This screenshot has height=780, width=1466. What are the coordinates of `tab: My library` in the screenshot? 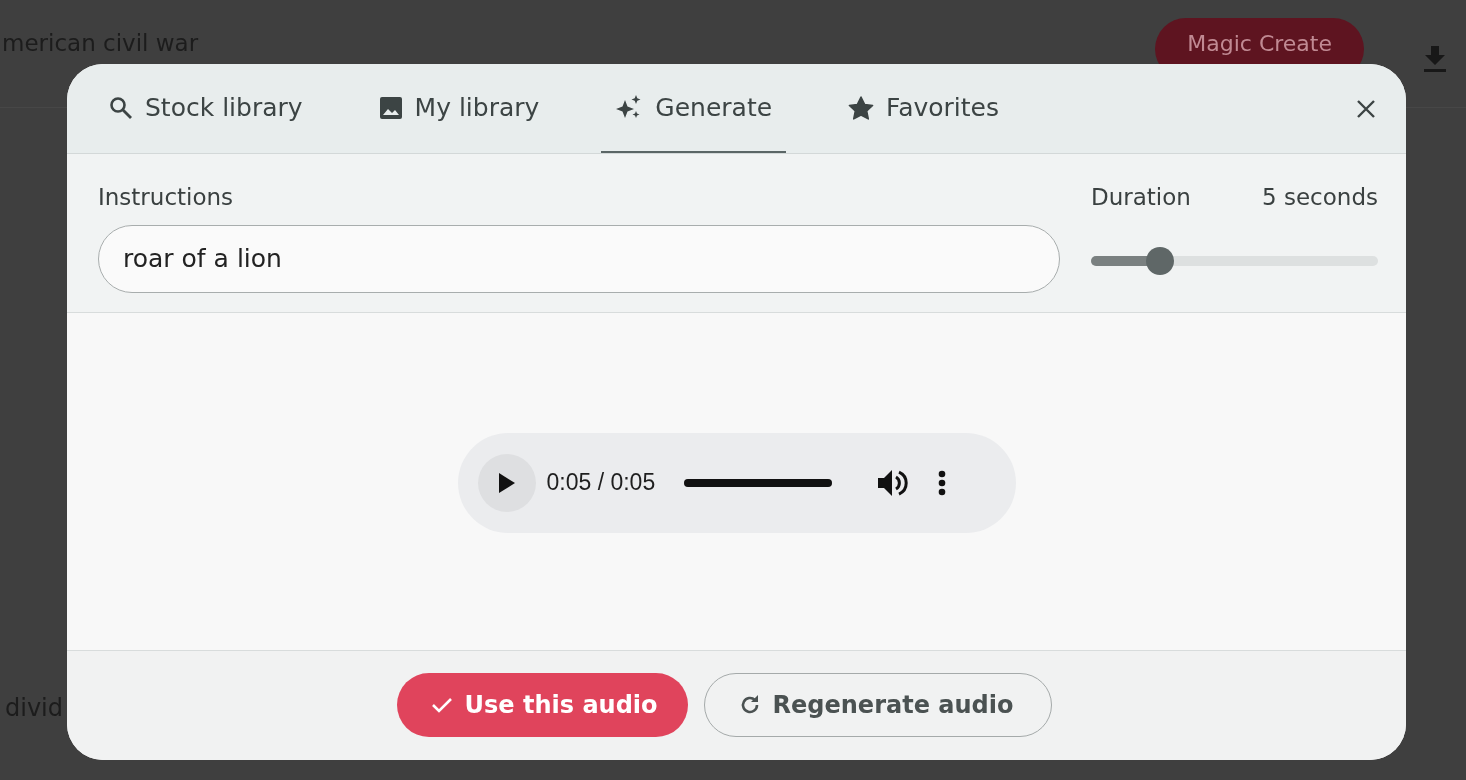 It's located at (459, 108).